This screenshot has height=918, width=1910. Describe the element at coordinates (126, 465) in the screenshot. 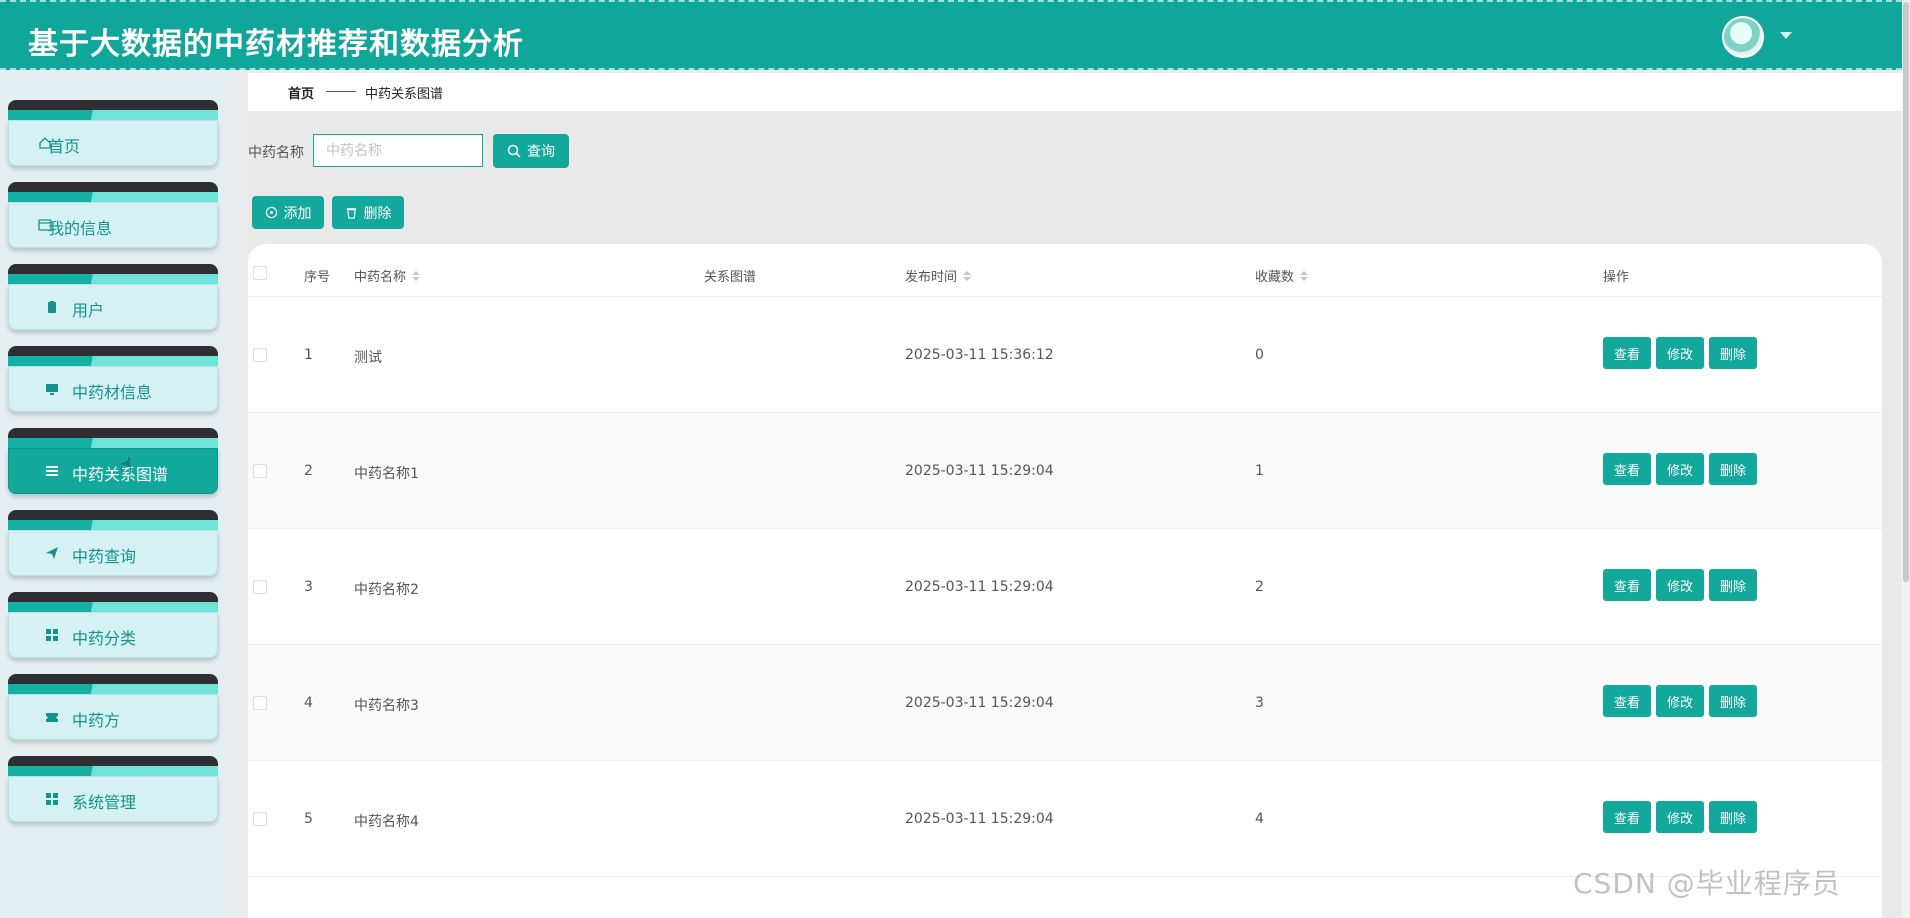

I see `hand-cursor-icon: ☝` at that location.